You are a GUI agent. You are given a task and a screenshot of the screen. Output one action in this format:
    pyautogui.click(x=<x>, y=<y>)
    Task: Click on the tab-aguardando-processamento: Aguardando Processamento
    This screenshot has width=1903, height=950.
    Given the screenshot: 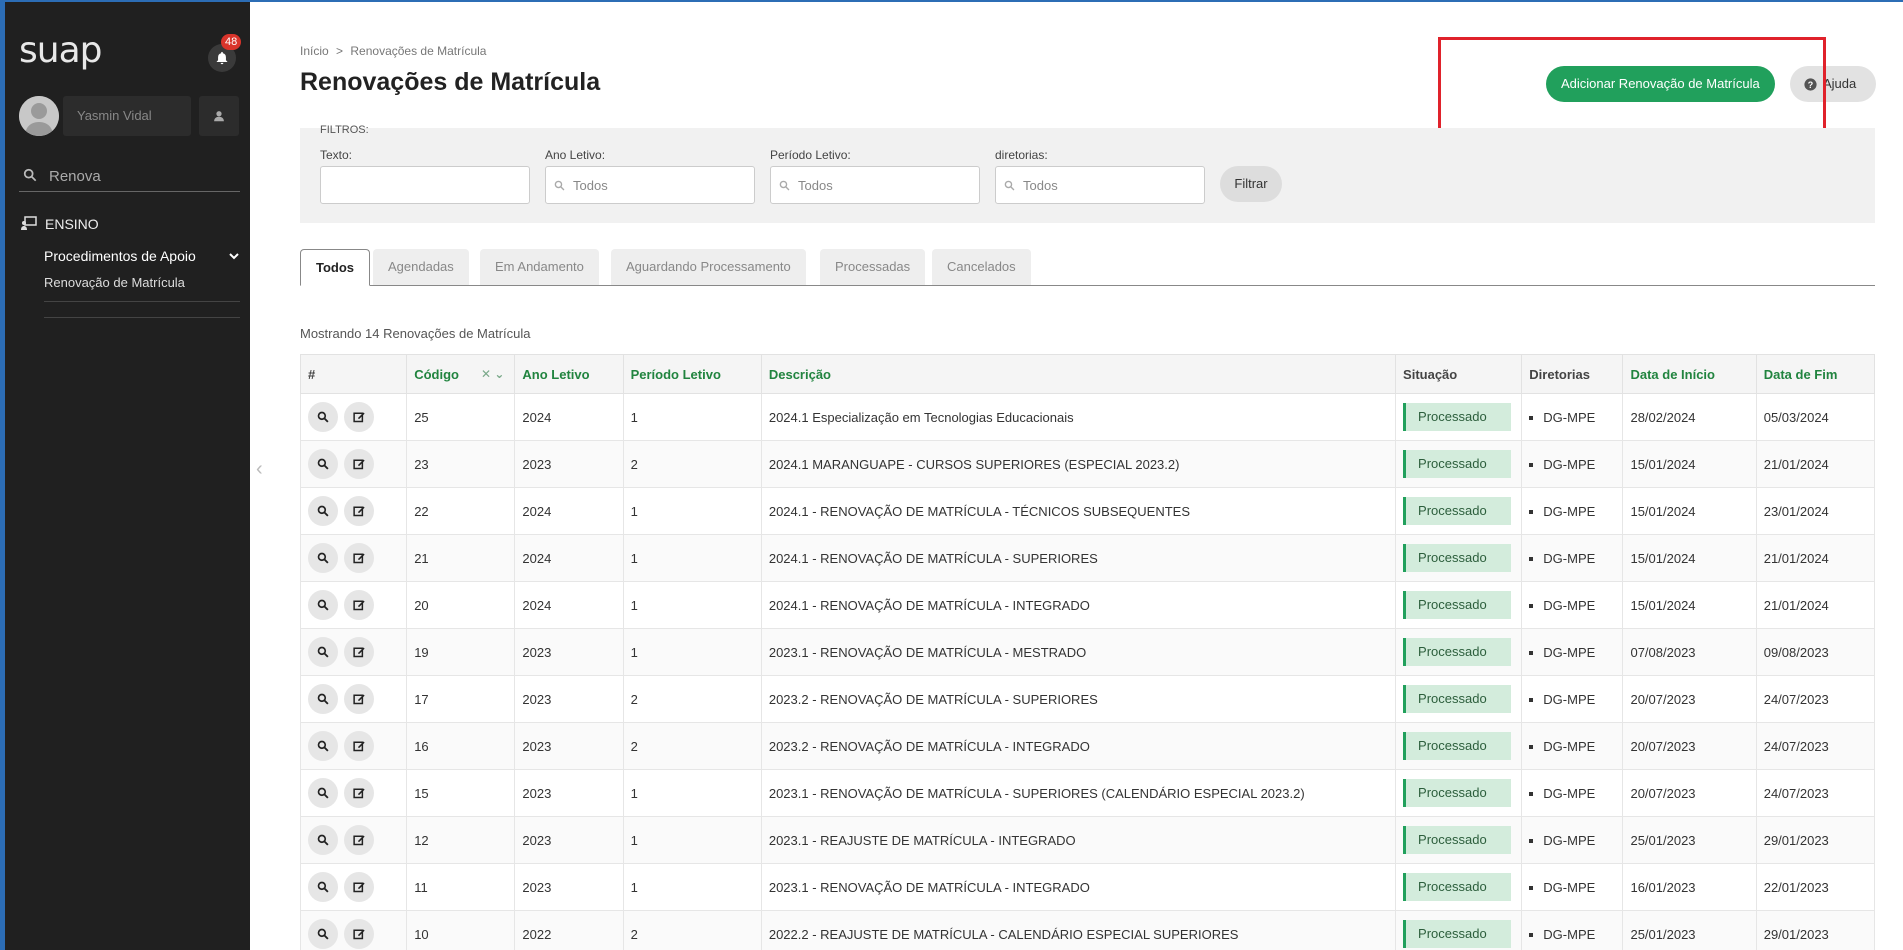 What is the action you would take?
    pyautogui.click(x=708, y=267)
    